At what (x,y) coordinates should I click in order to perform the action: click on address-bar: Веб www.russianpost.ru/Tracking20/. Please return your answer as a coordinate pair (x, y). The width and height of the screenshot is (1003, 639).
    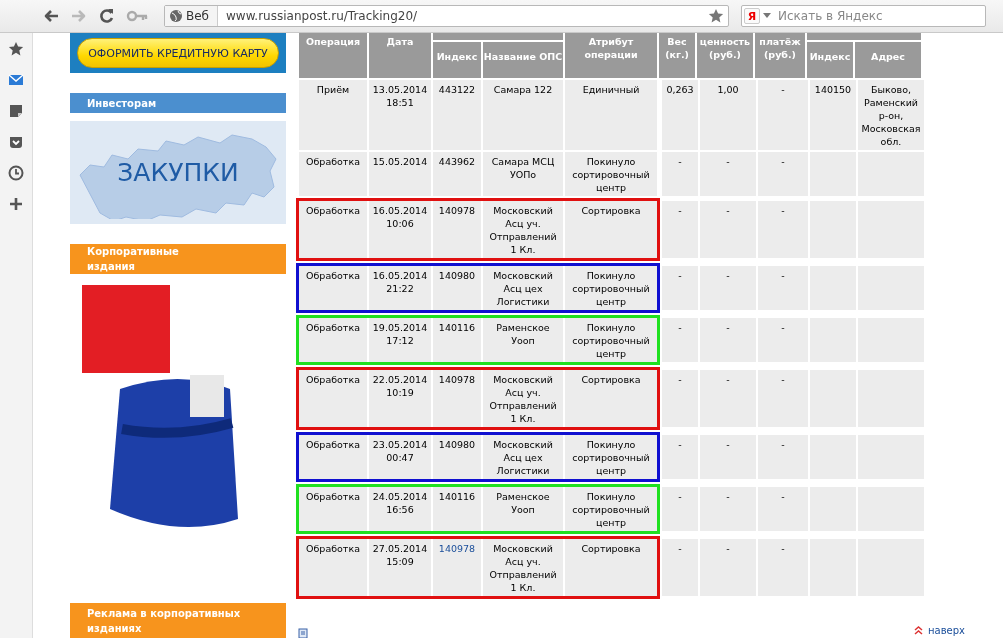
    Looking at the image, I should click on (446, 16).